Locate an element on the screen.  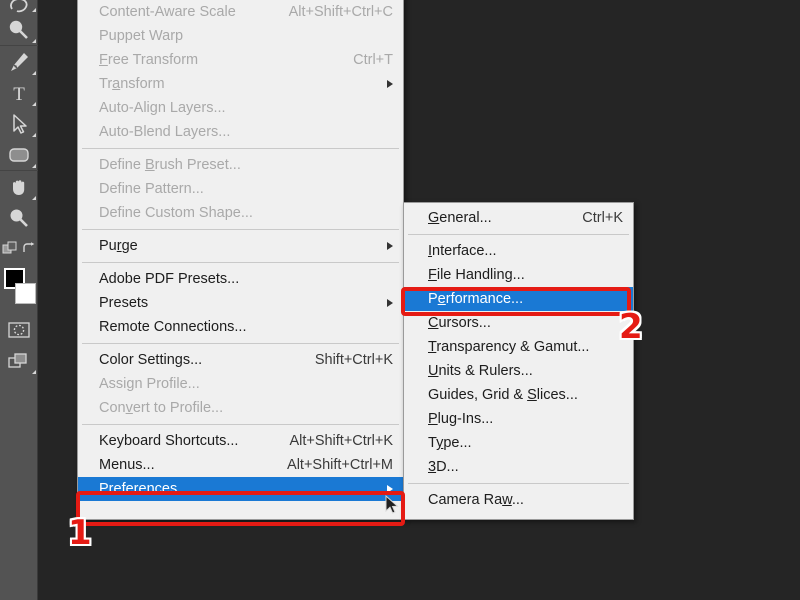
menu-item-label: Transform is located at coordinates (132, 84).